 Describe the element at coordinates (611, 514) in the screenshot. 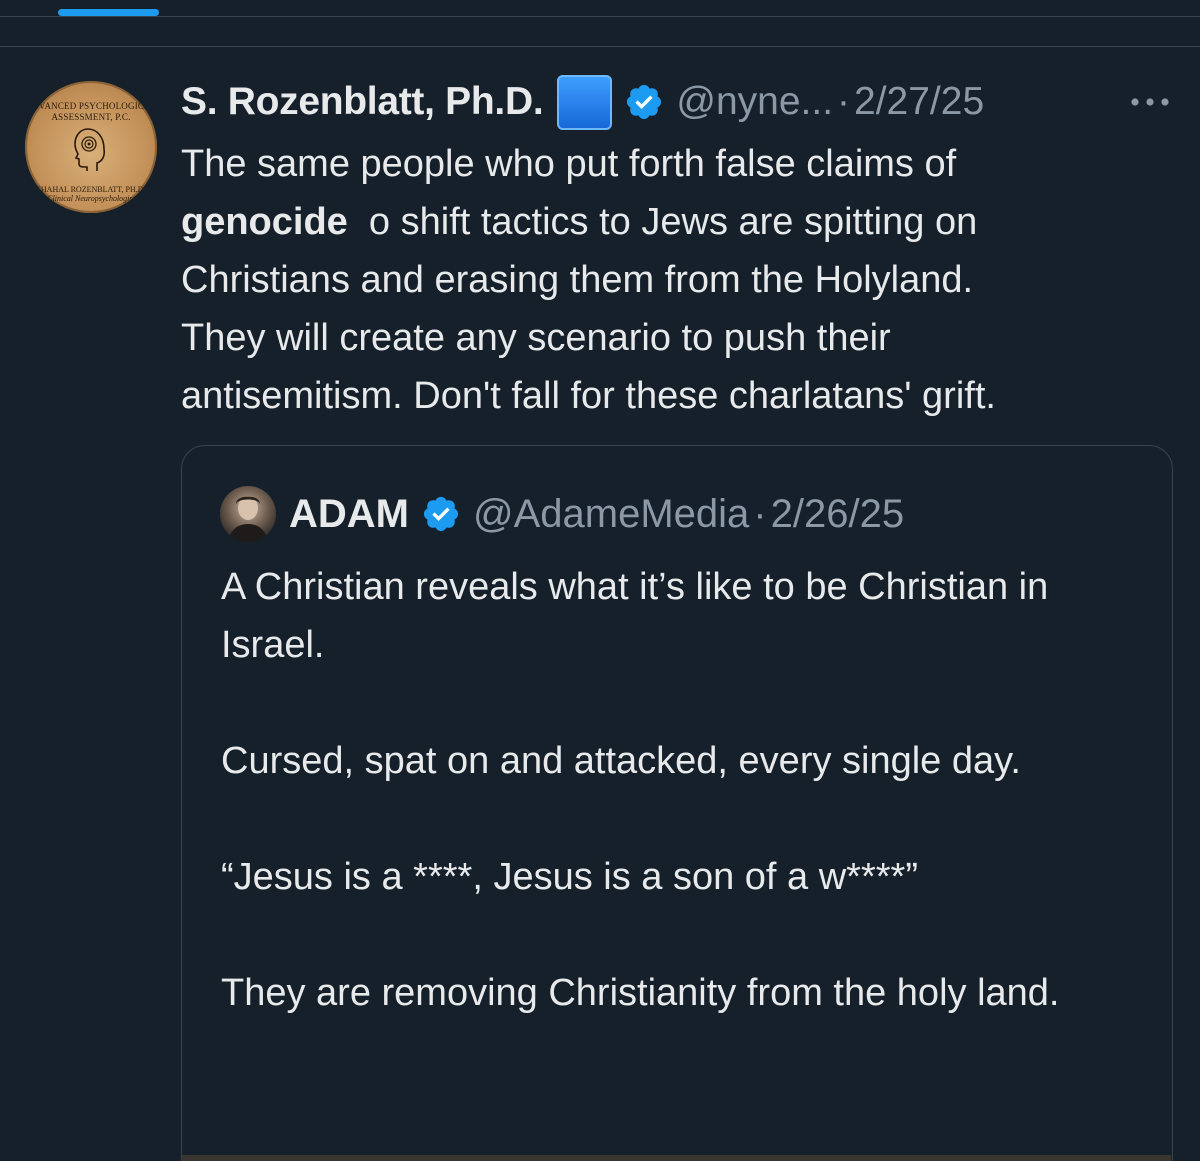

I see `quoted-author-handle: @AdameMedia` at that location.